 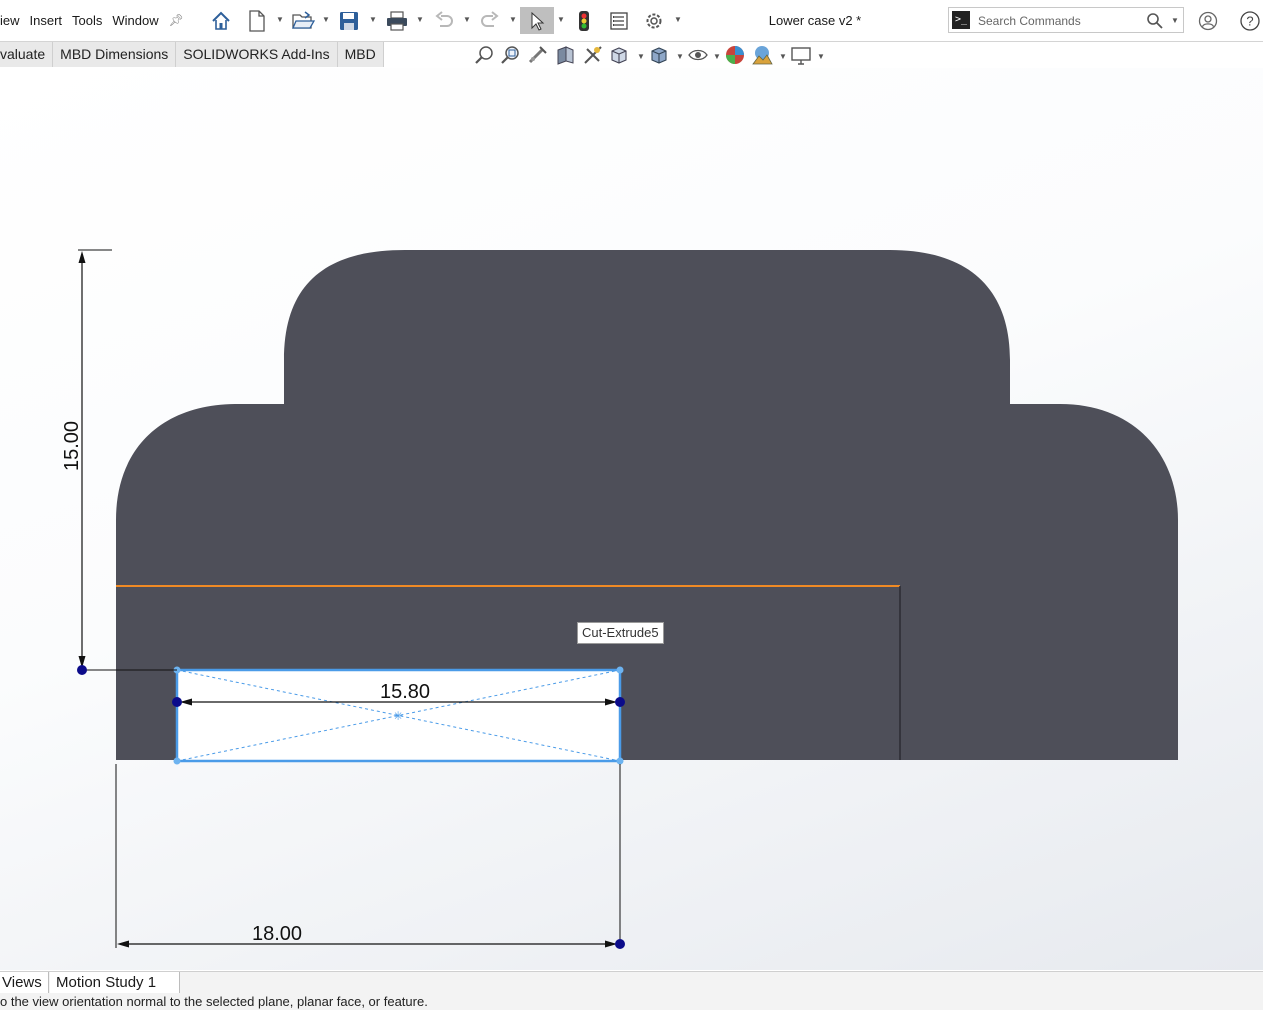 What do you see at coordinates (593, 55) in the screenshot?
I see `dynamic-annotation-icon` at bounding box center [593, 55].